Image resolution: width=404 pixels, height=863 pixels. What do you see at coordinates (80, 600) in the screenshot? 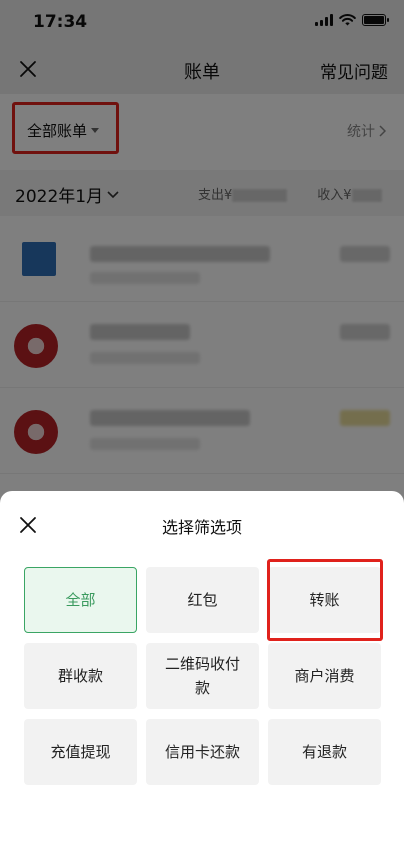
I see `option-all: 全部` at bounding box center [80, 600].